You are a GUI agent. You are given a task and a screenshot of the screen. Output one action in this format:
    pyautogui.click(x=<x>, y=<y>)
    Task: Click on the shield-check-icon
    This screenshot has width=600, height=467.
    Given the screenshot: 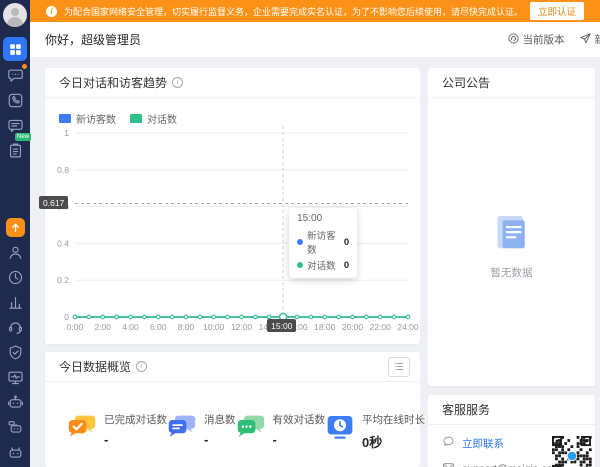 What is the action you would take?
    pyautogui.click(x=15, y=352)
    